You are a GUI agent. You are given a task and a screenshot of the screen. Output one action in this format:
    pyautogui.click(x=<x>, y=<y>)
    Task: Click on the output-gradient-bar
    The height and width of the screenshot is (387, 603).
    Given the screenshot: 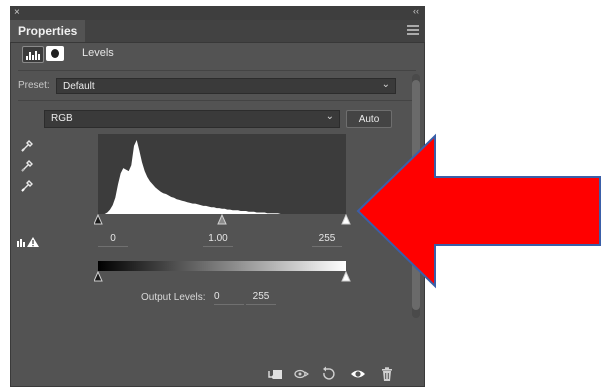 What is the action you would take?
    pyautogui.click(x=222, y=266)
    